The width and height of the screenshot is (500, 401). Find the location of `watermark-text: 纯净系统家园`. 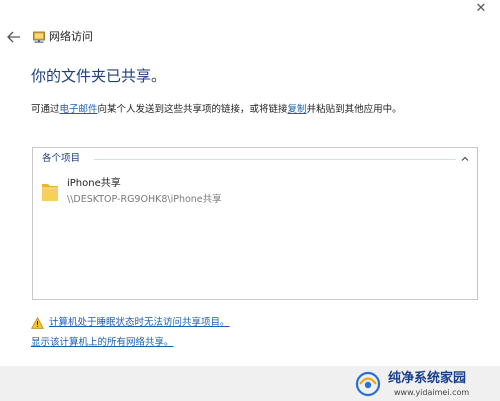

watermark-text: 纯净系统家园 is located at coordinates (427, 378).